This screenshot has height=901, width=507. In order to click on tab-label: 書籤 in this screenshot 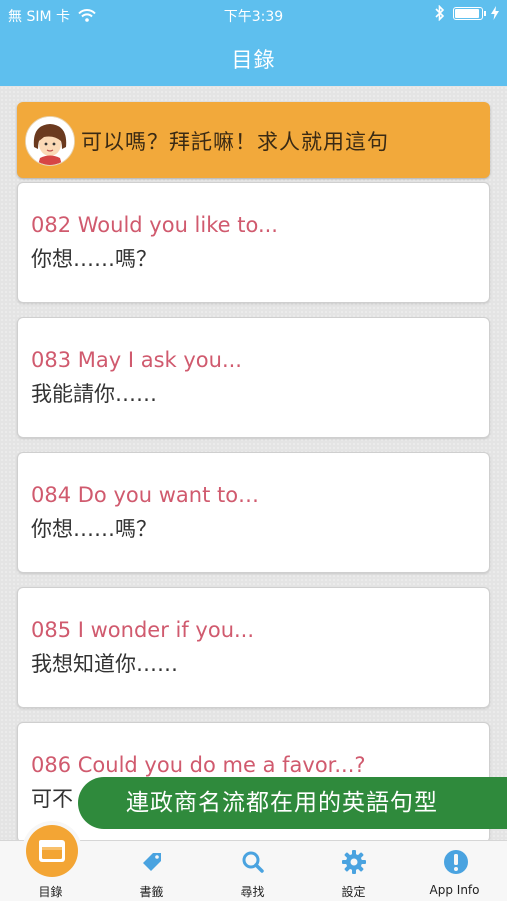, I will do `click(151, 892)`.